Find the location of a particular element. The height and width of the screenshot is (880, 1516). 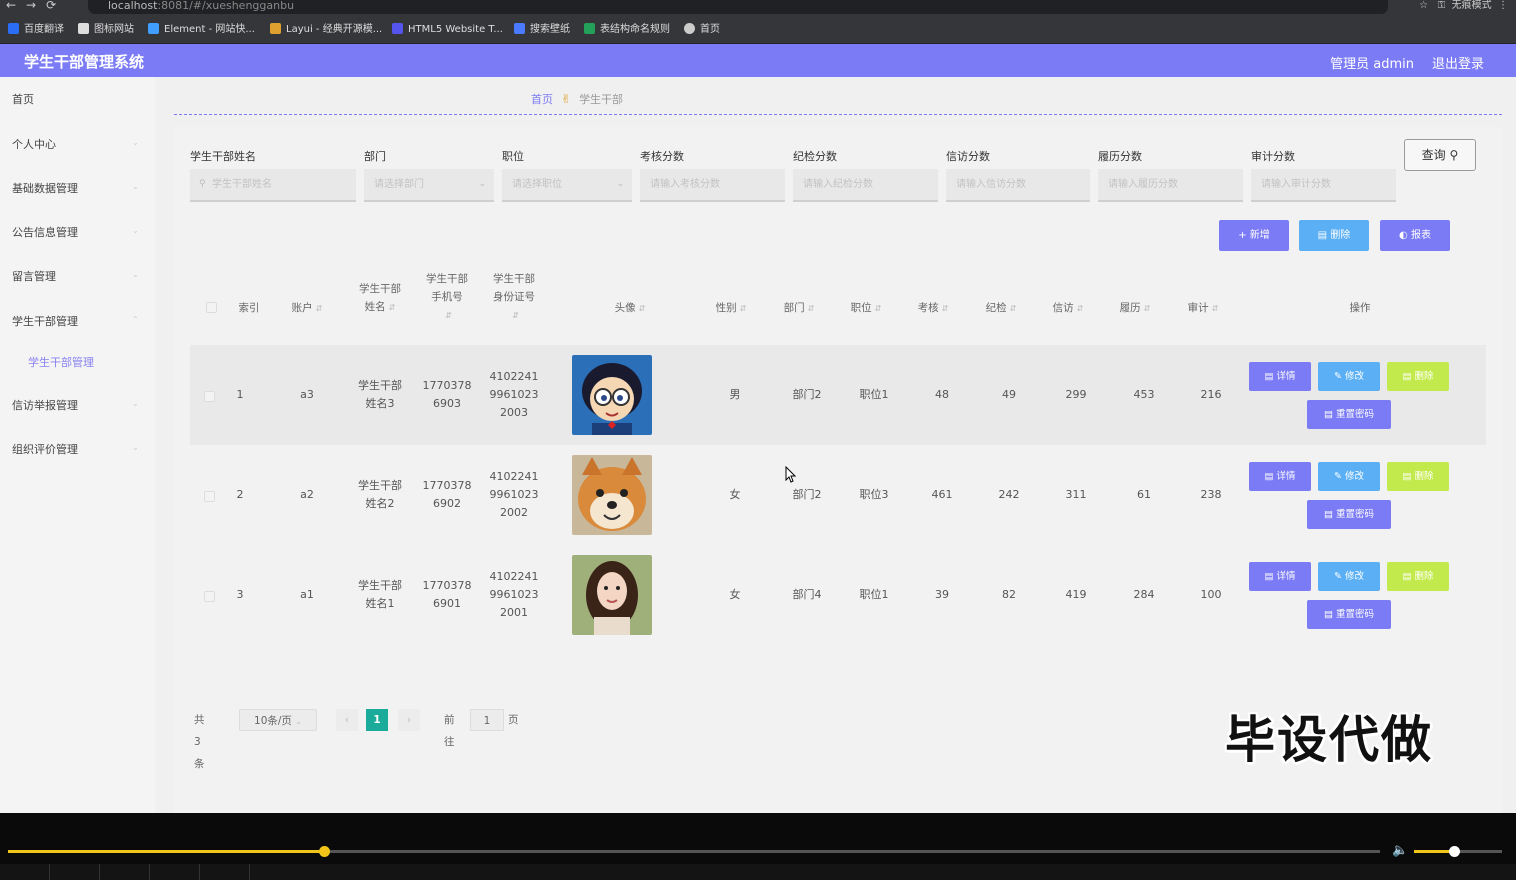

filter-name-input is located at coordinates (273, 185).